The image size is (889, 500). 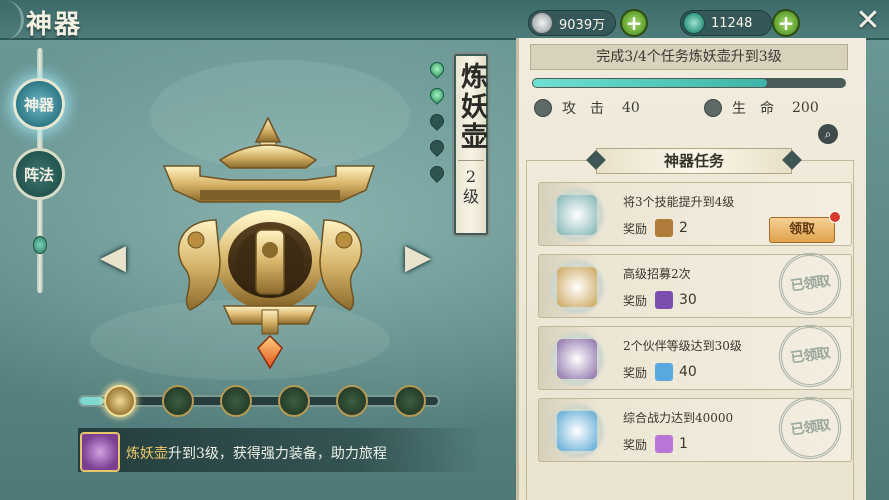 I want to click on next-artifact-button: ▶, so click(x=418, y=258).